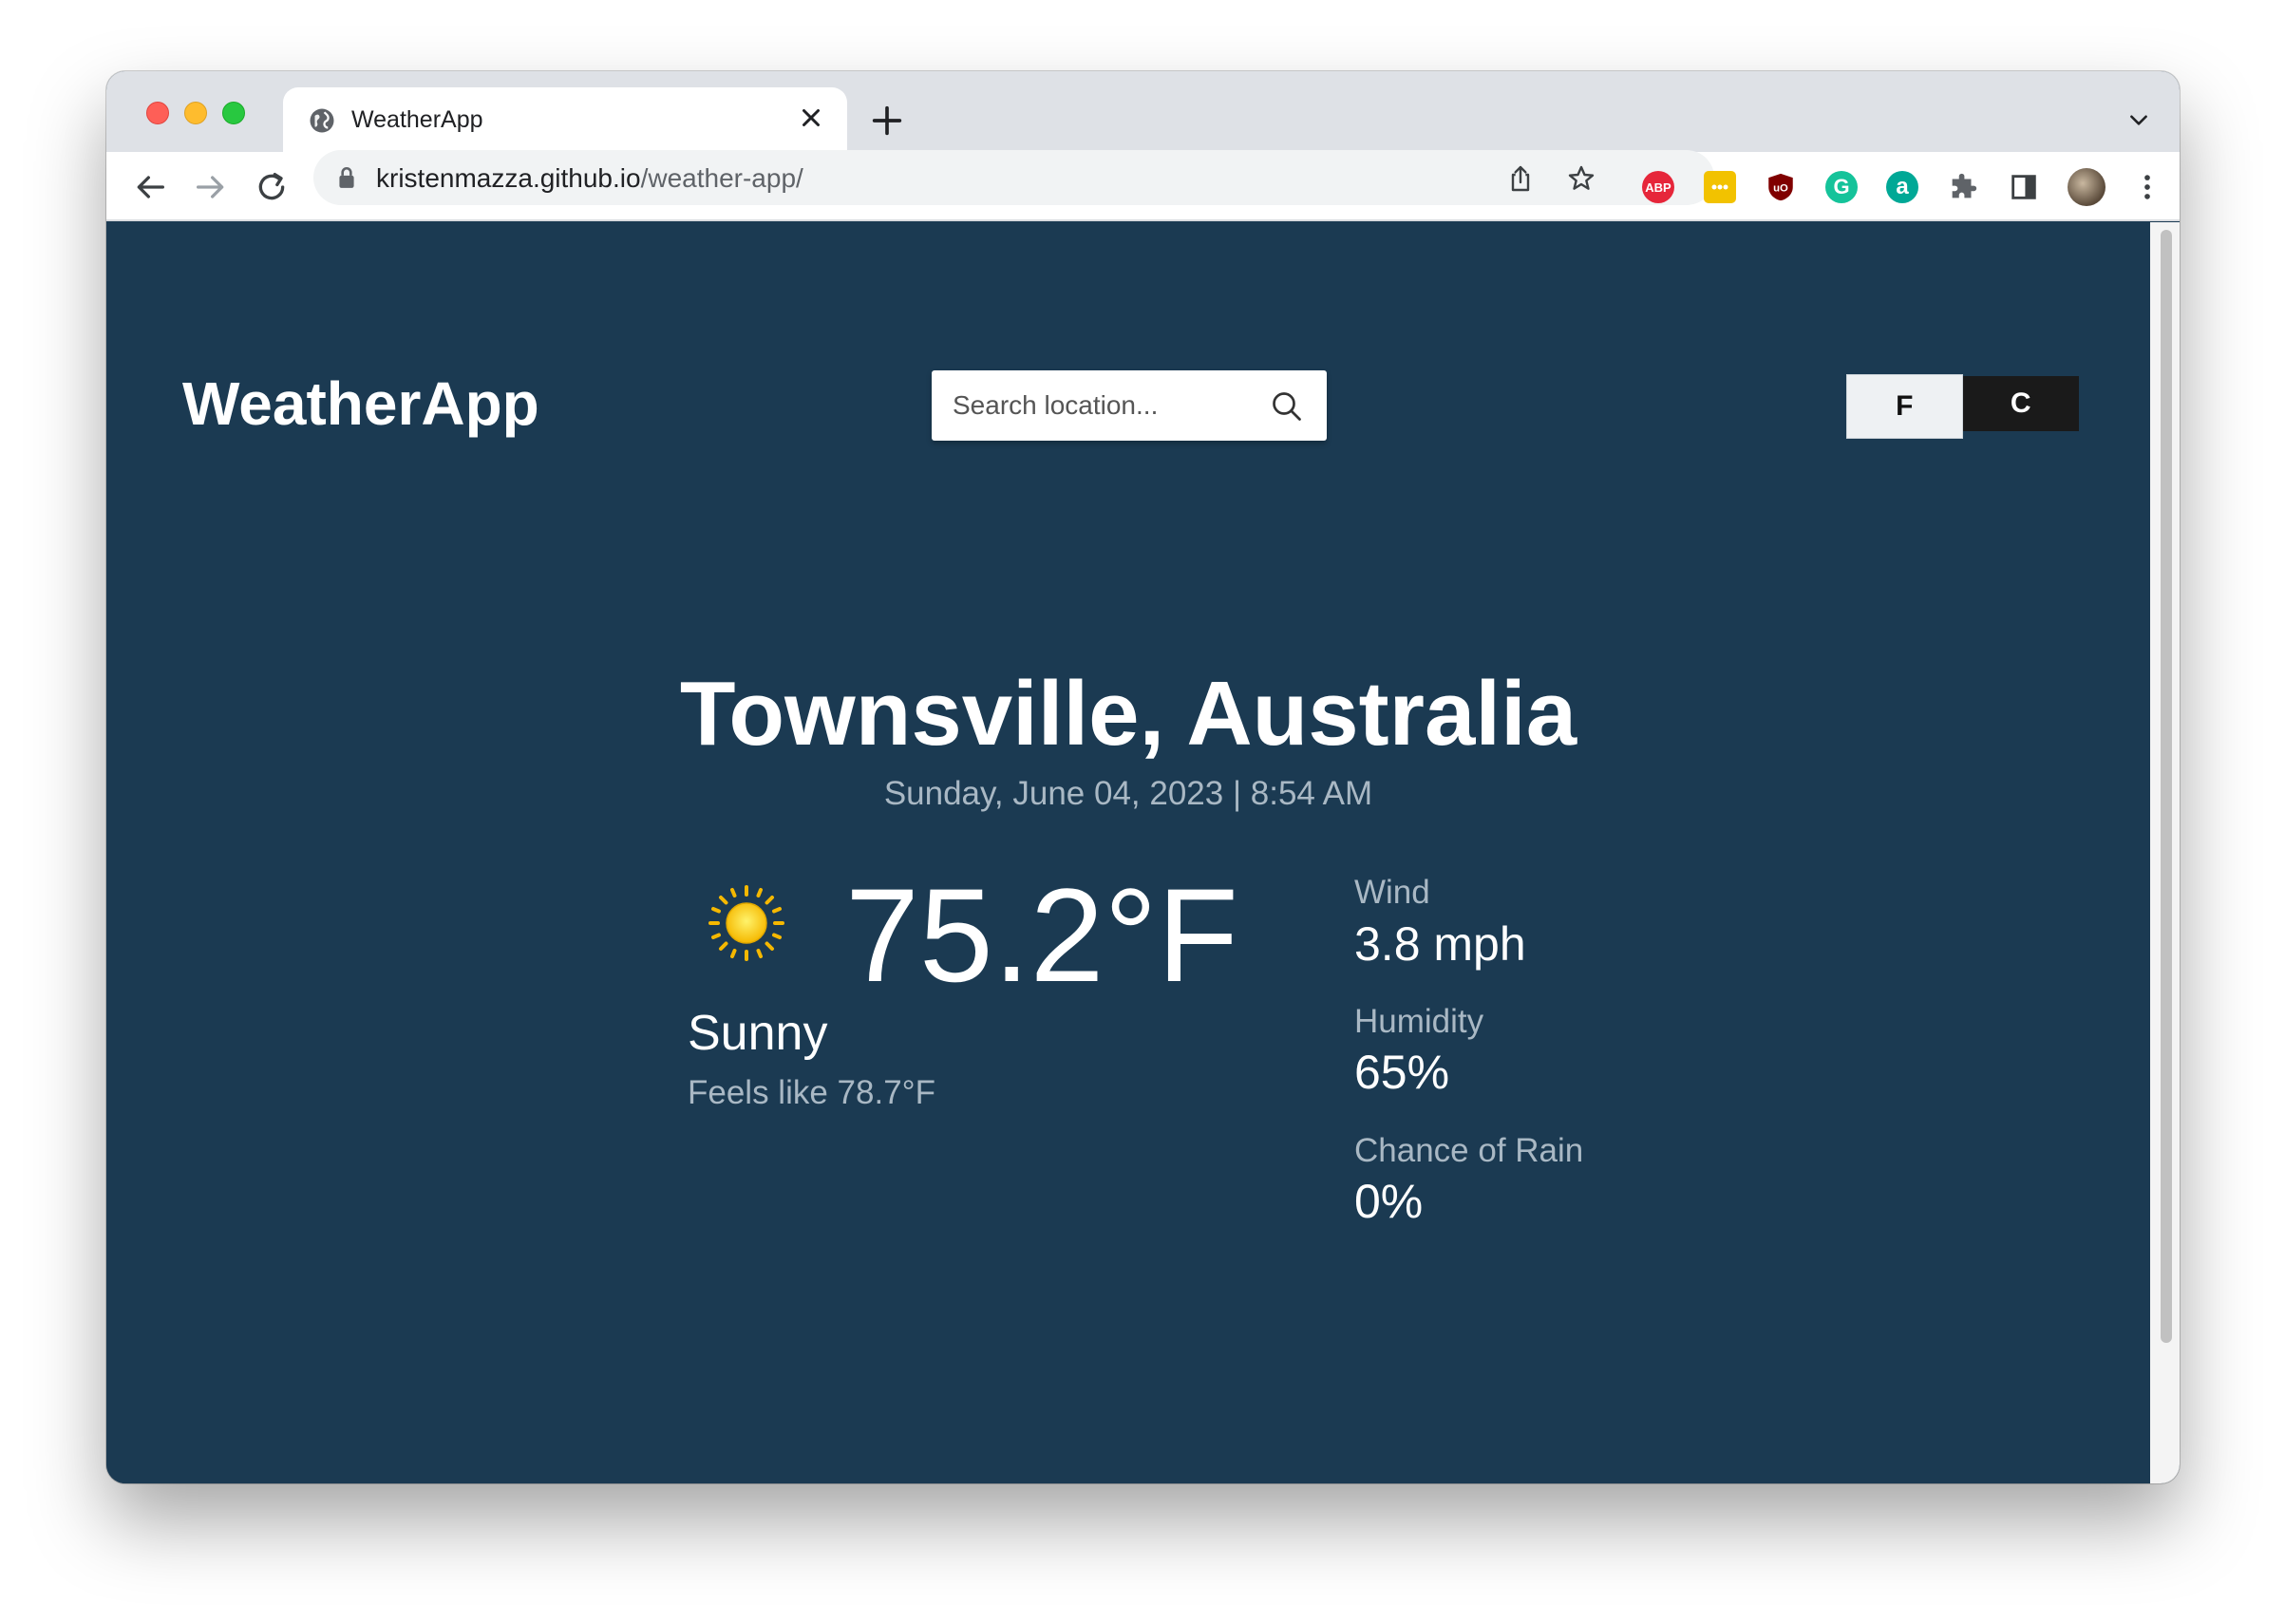 The height and width of the screenshot is (1624, 2285). What do you see at coordinates (1093, 405) in the screenshot?
I see `search-input` at bounding box center [1093, 405].